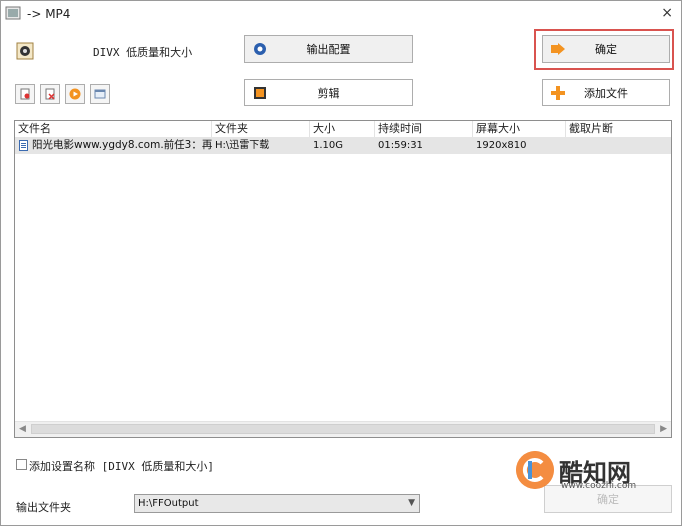 The image size is (682, 526). What do you see at coordinates (13, 13) in the screenshot?
I see `app-icon` at bounding box center [13, 13].